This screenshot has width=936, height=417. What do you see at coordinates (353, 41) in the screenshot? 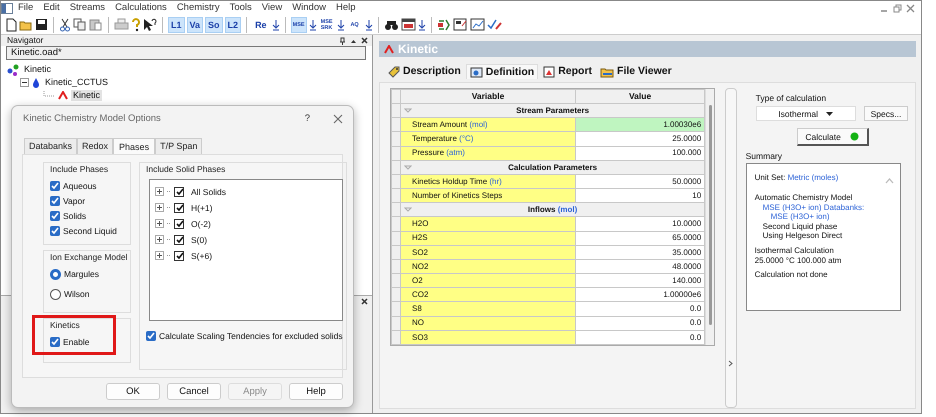
I see `maximize-icon` at bounding box center [353, 41].